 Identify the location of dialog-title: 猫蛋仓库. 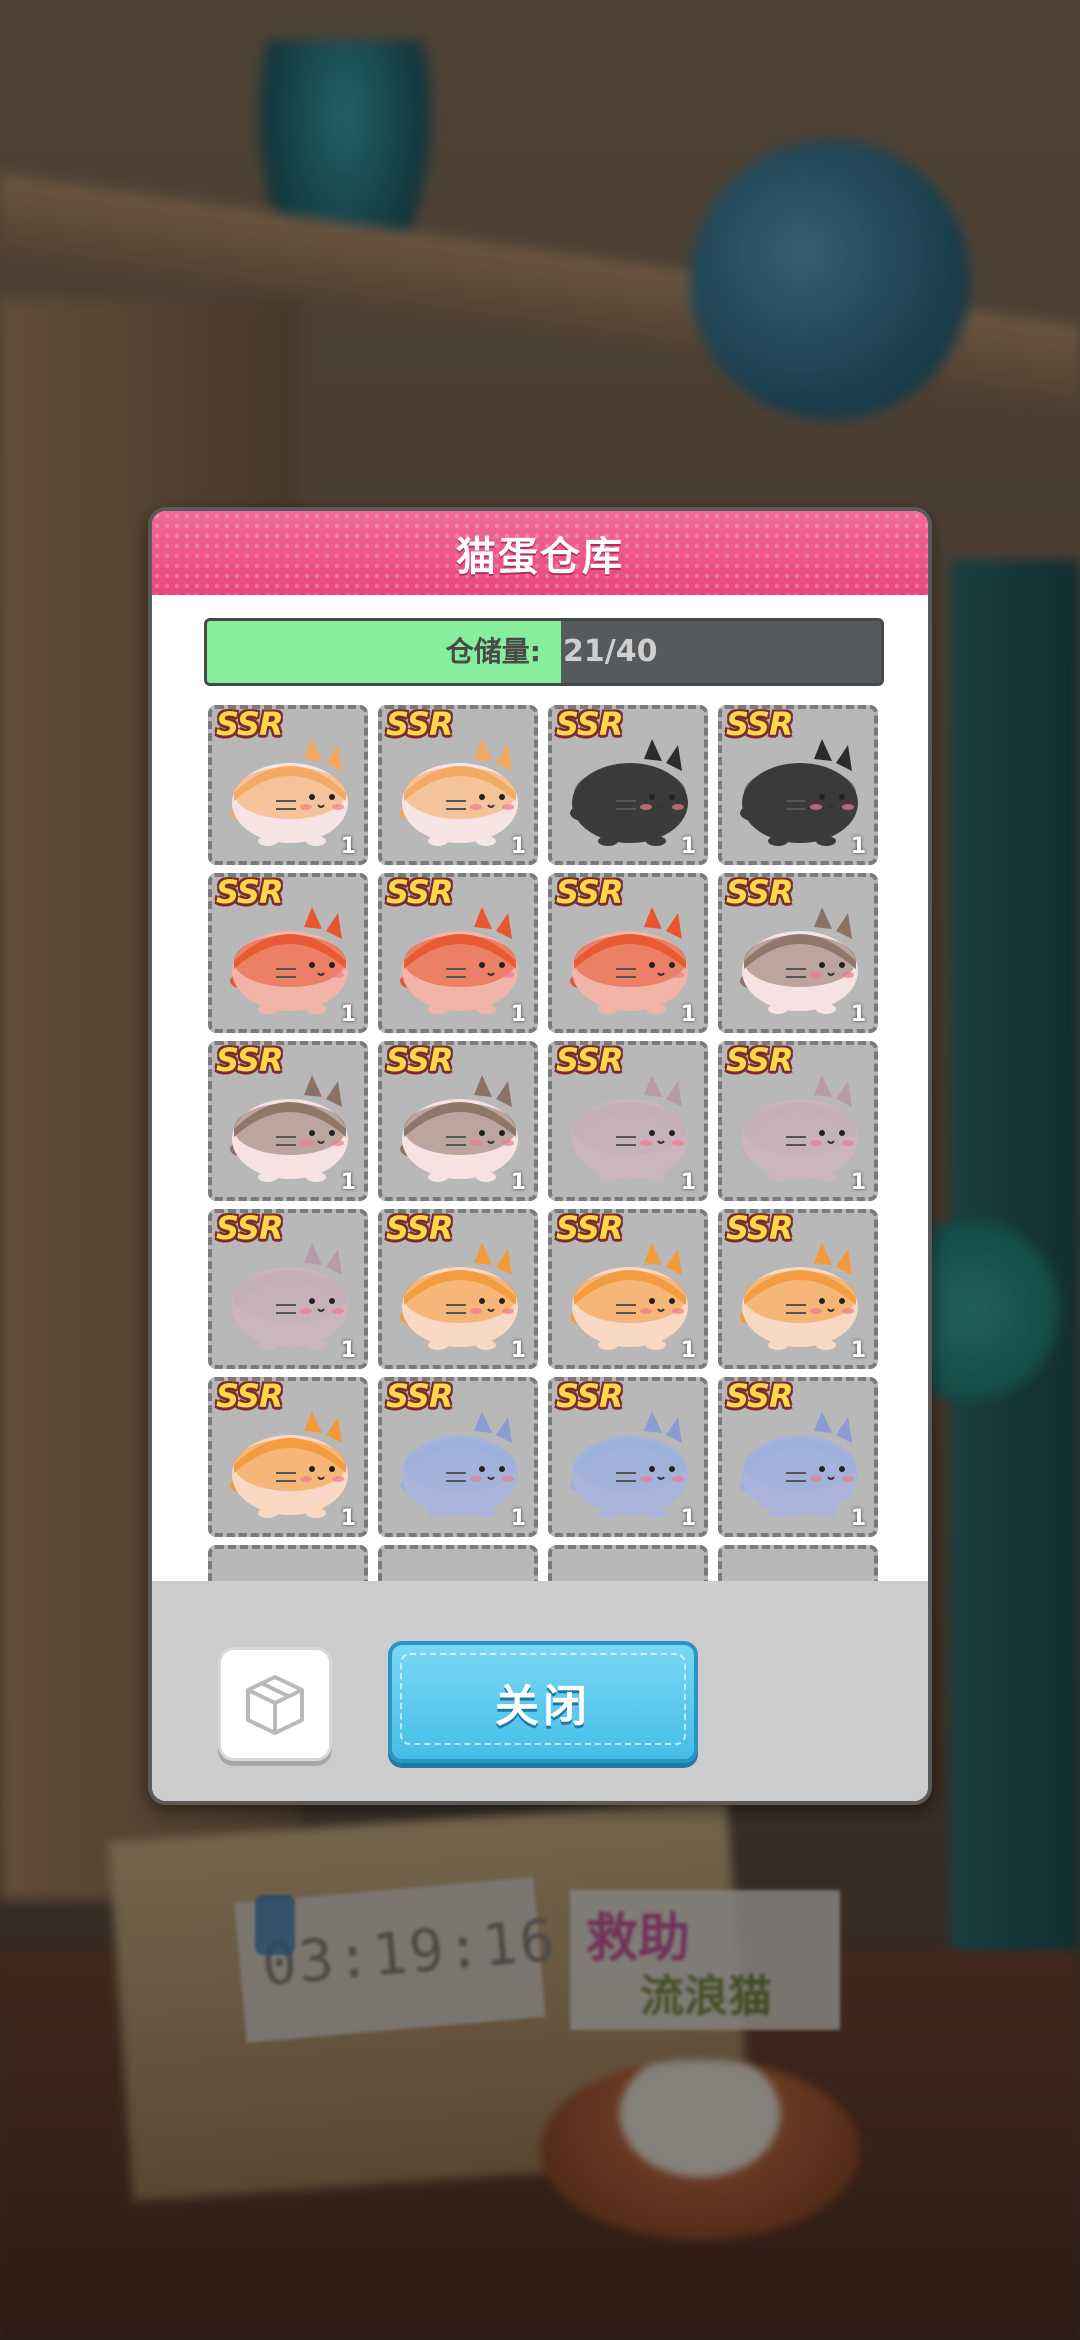
(540, 557).